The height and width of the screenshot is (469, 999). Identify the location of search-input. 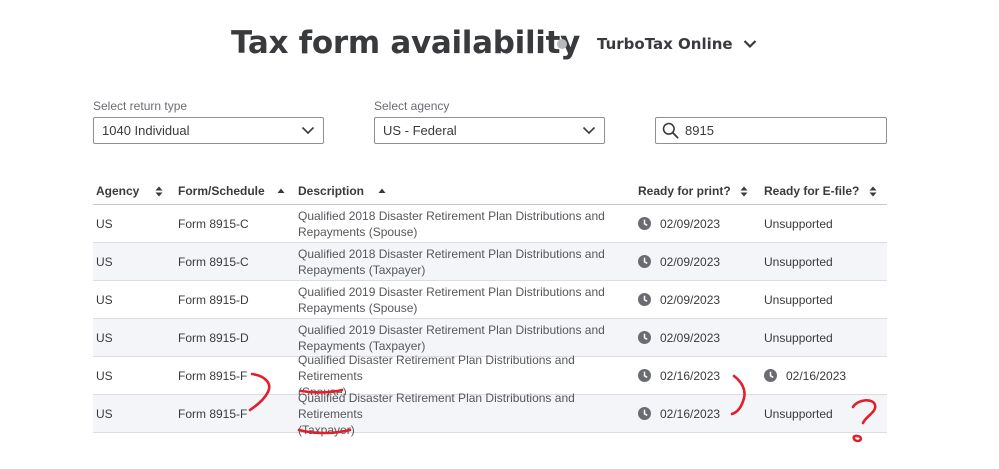
(780, 130).